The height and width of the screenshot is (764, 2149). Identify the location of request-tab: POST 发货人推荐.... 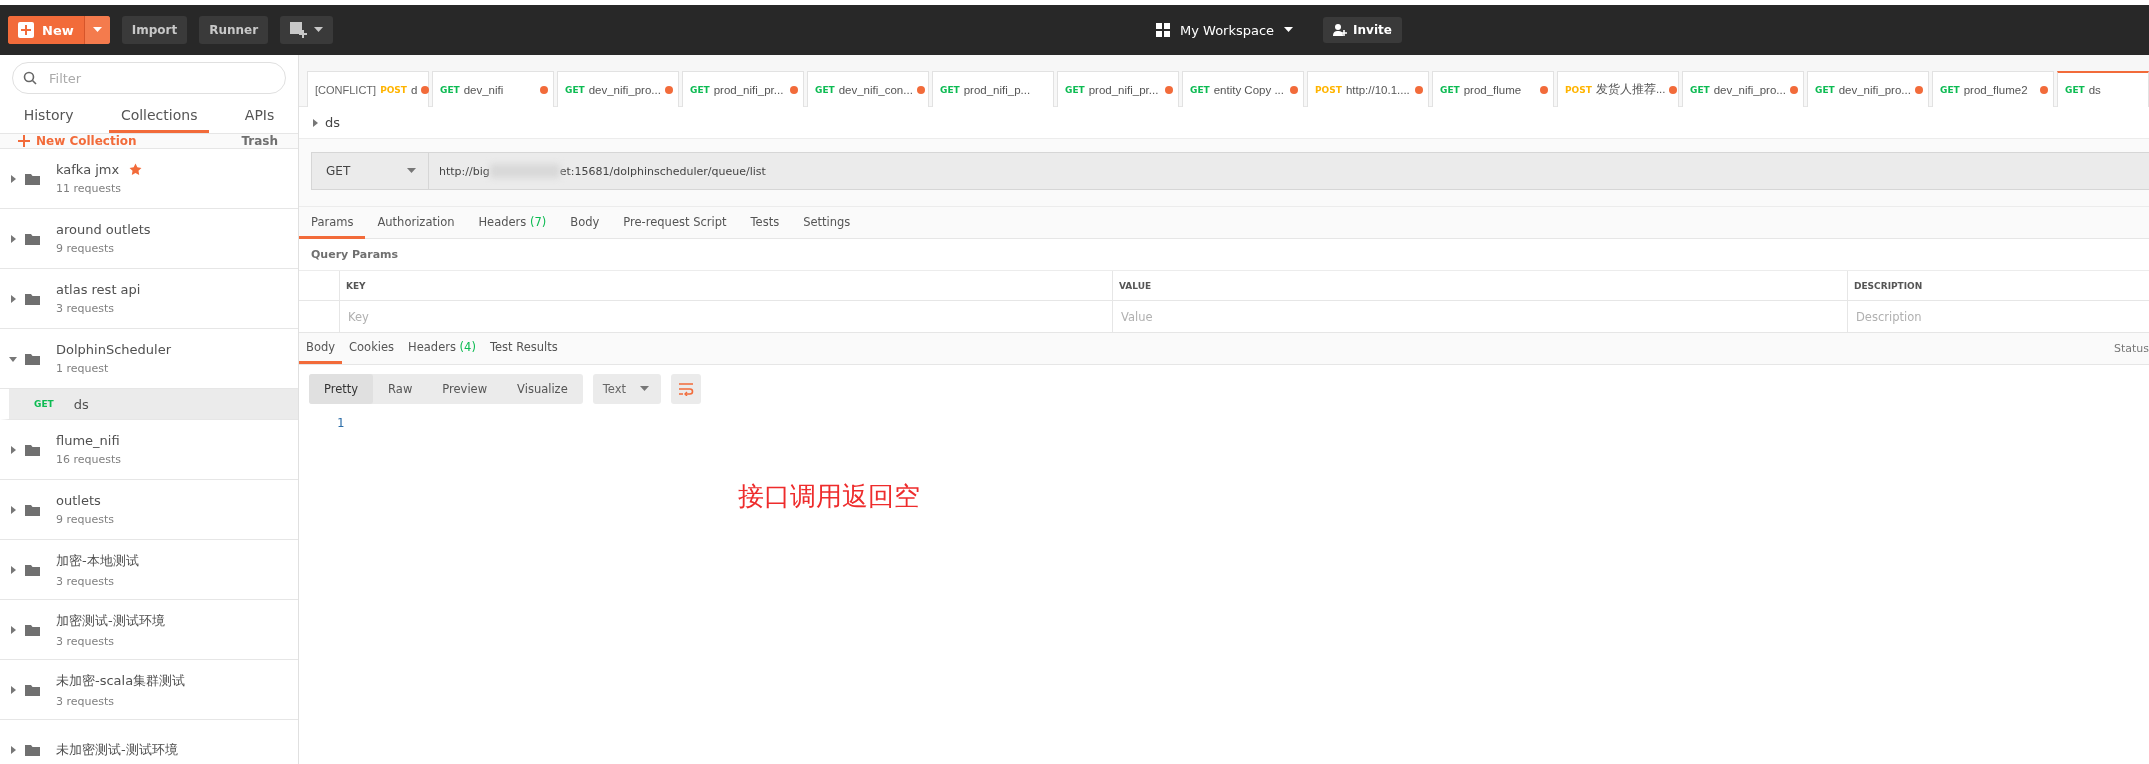
(1618, 89).